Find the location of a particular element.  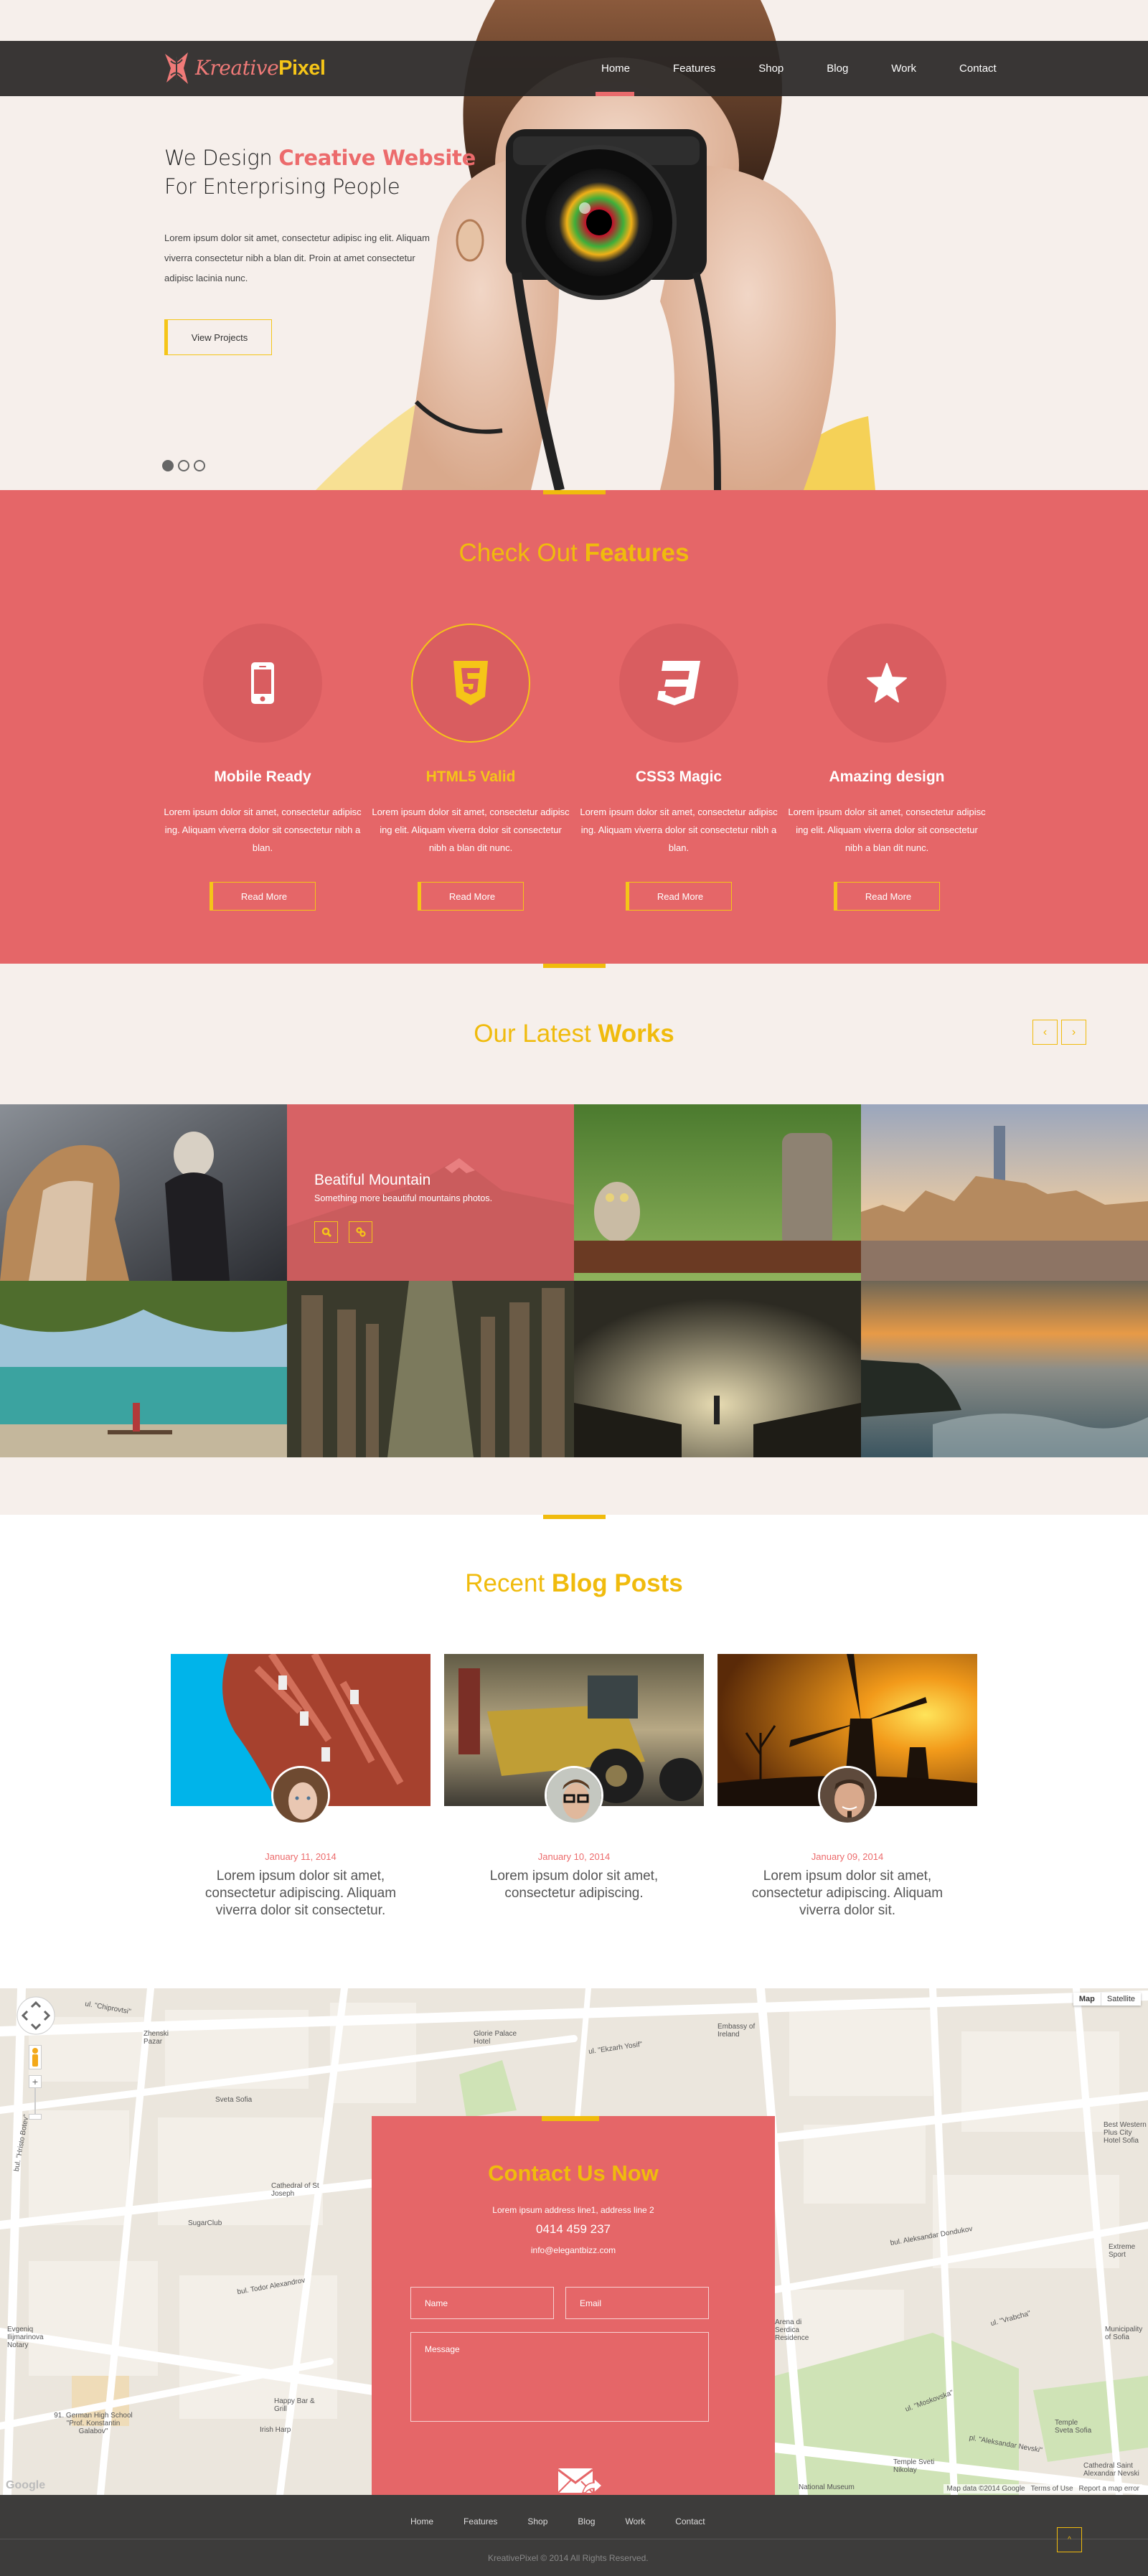

feature-title: HTML5 Valid is located at coordinates (471, 776).